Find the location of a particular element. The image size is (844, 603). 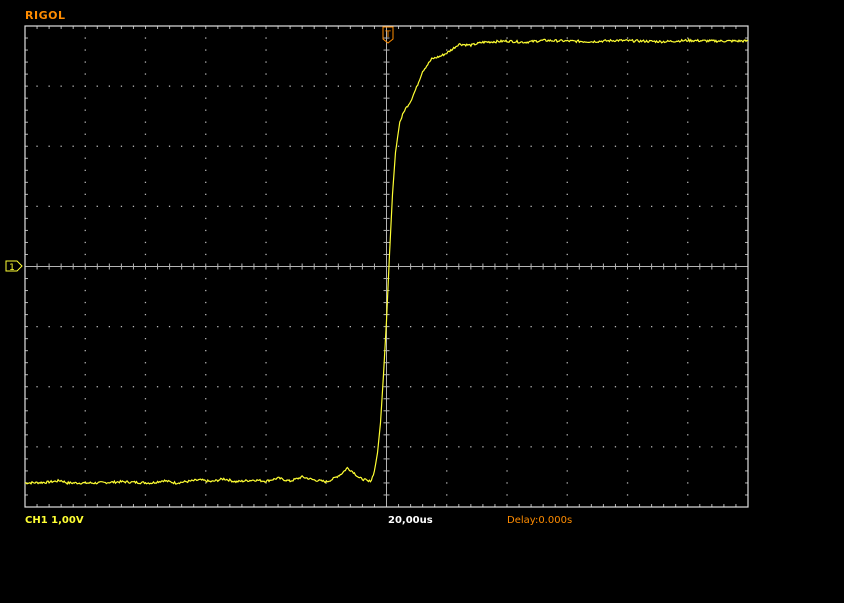

delay-readout: Delay:0.000s is located at coordinates (539, 520).